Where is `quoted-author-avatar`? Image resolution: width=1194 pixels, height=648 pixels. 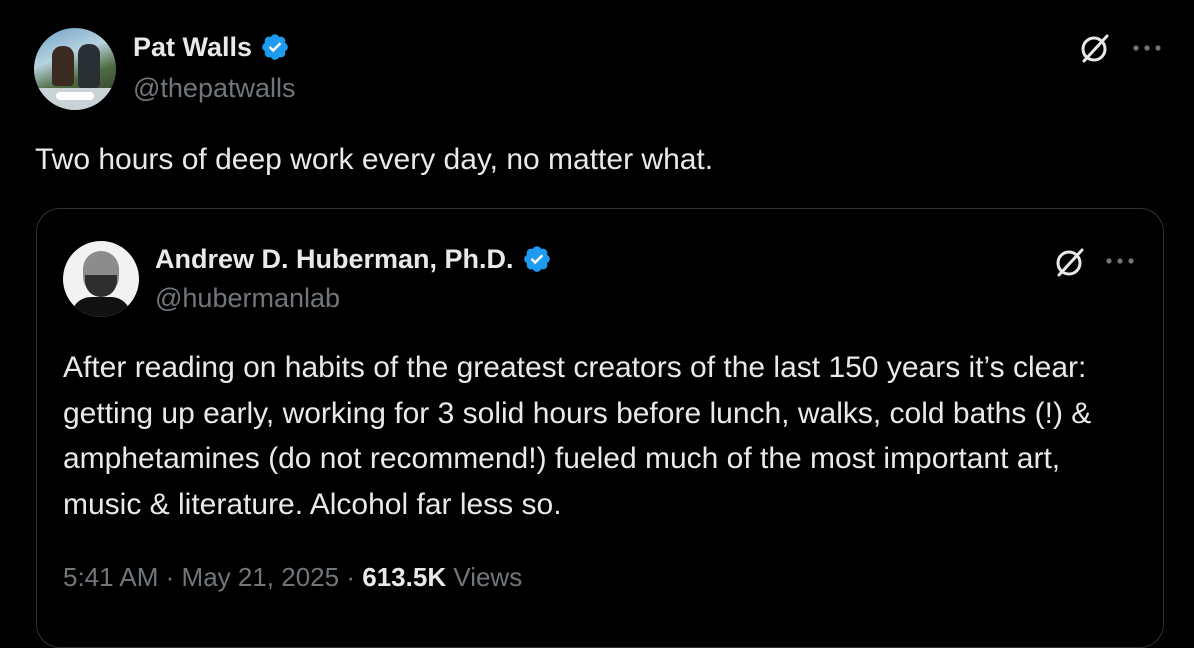
quoted-author-avatar is located at coordinates (101, 279).